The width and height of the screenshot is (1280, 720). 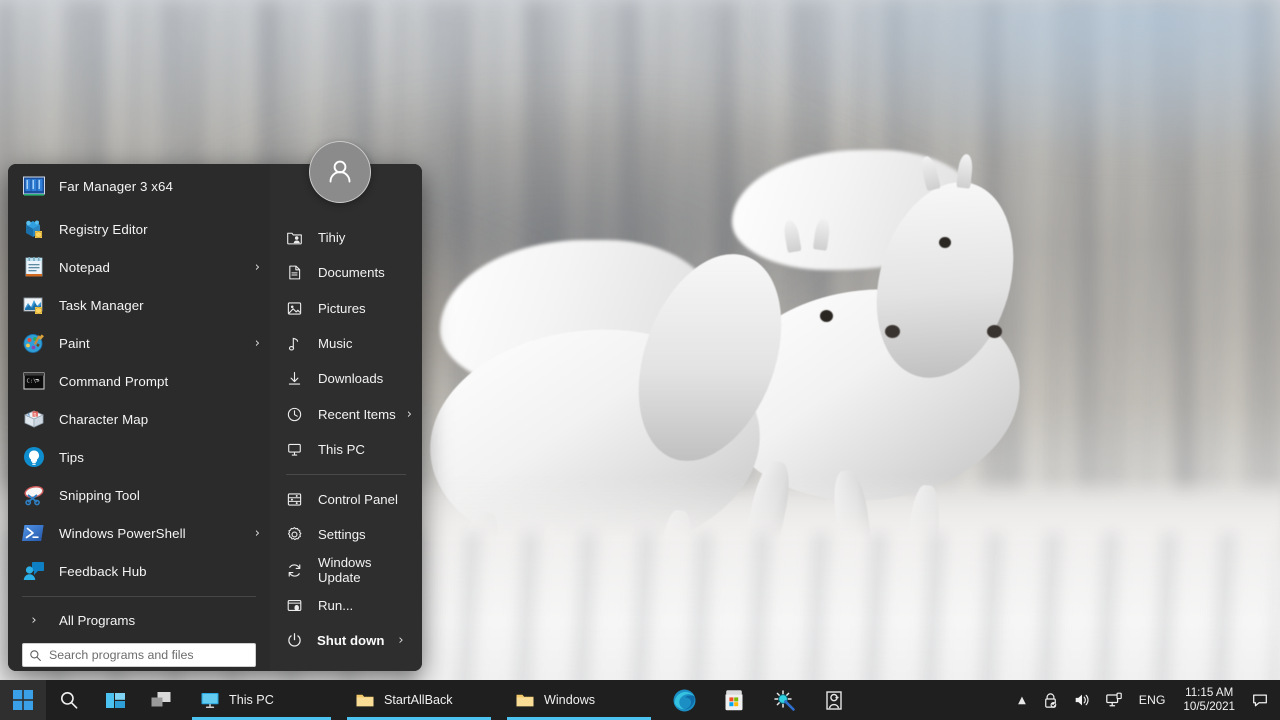 I want to click on windows-logo-icon, so click(x=23, y=700).